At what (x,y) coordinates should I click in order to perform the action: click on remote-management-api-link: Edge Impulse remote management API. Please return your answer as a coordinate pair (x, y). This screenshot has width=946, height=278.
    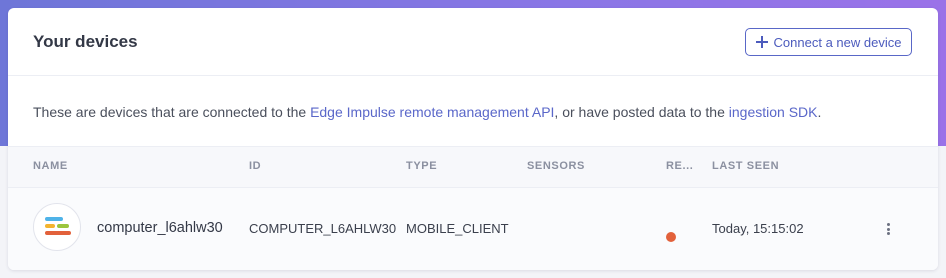
    Looking at the image, I should click on (432, 112).